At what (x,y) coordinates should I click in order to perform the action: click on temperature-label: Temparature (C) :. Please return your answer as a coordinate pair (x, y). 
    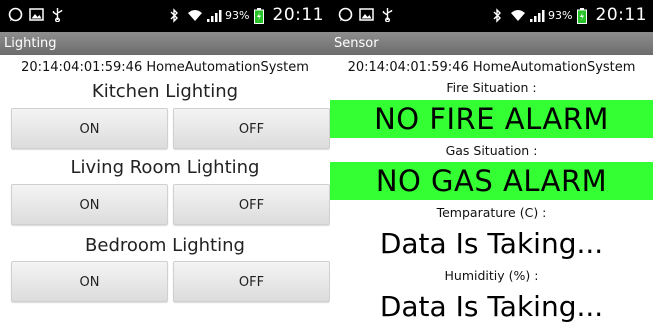
    Looking at the image, I should click on (491, 212).